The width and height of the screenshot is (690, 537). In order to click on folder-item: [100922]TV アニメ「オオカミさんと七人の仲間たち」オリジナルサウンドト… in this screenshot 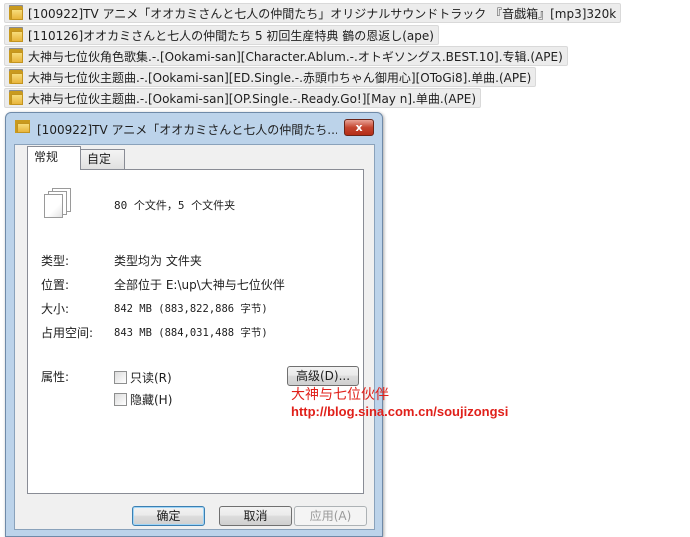, I will do `click(313, 13)`.